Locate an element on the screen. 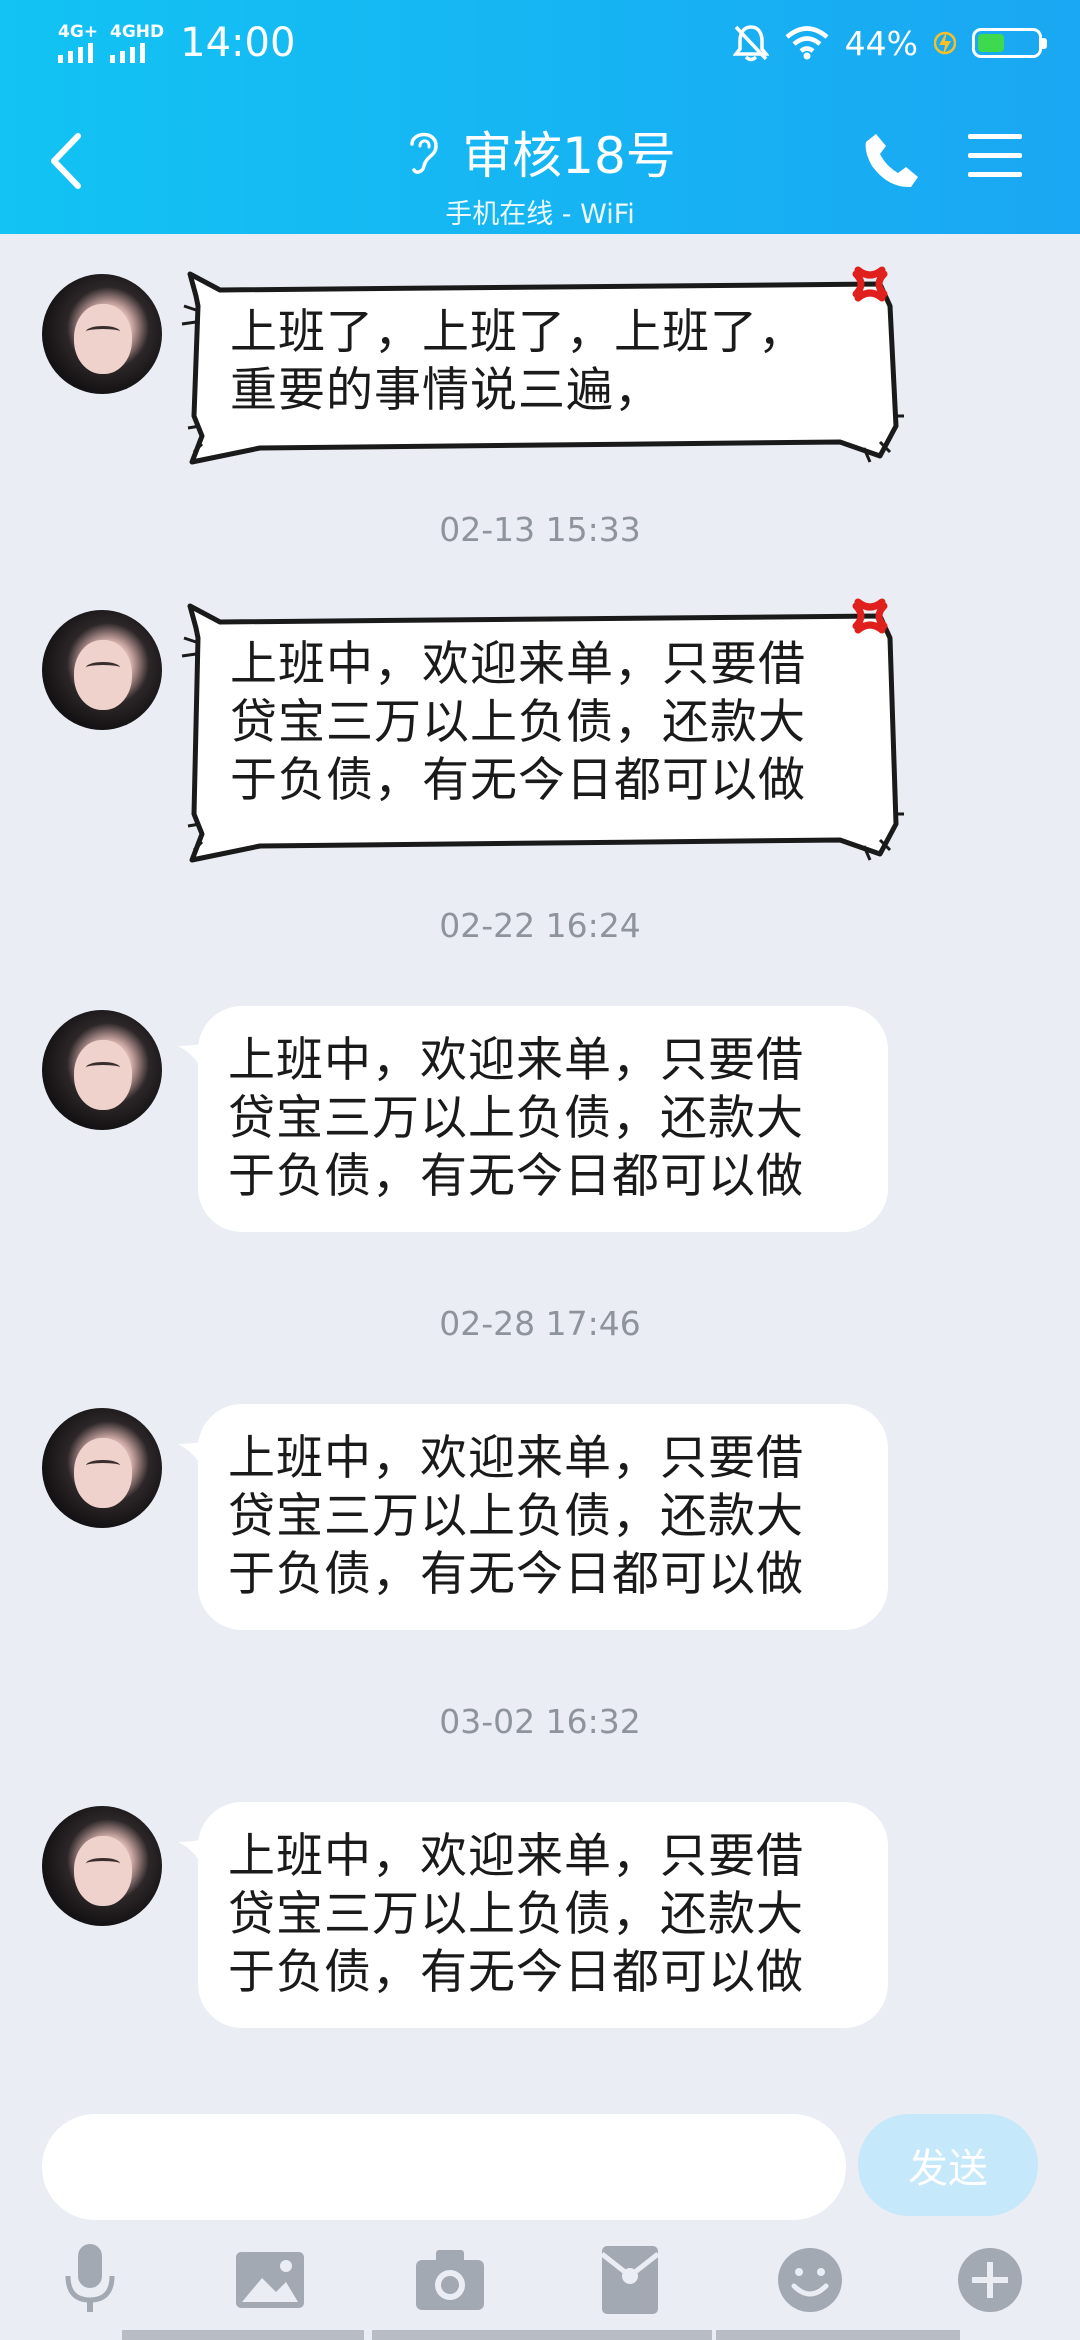 The height and width of the screenshot is (2340, 1080). battery-percent: 44% is located at coordinates (881, 43).